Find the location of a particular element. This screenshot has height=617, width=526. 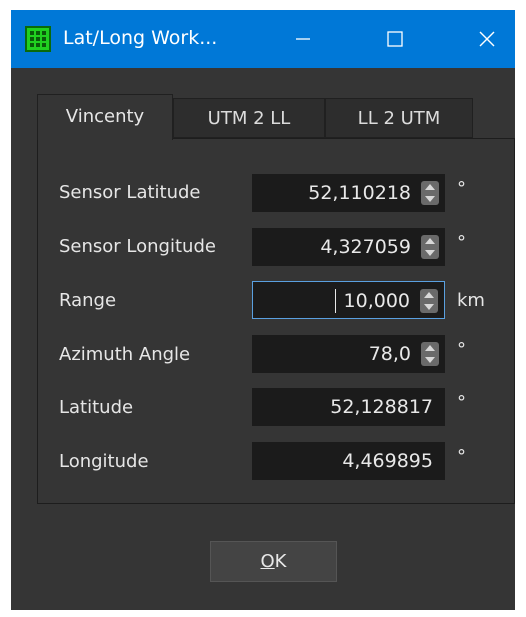

text-caret is located at coordinates (335, 301).